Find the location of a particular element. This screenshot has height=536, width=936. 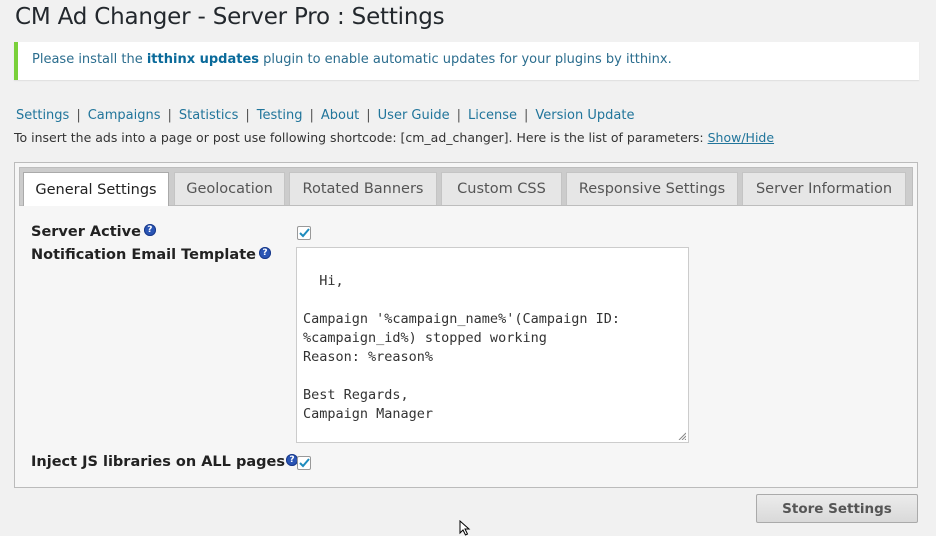

inject-js-label: Inject JS libraries on ALL pages is located at coordinates (158, 462).